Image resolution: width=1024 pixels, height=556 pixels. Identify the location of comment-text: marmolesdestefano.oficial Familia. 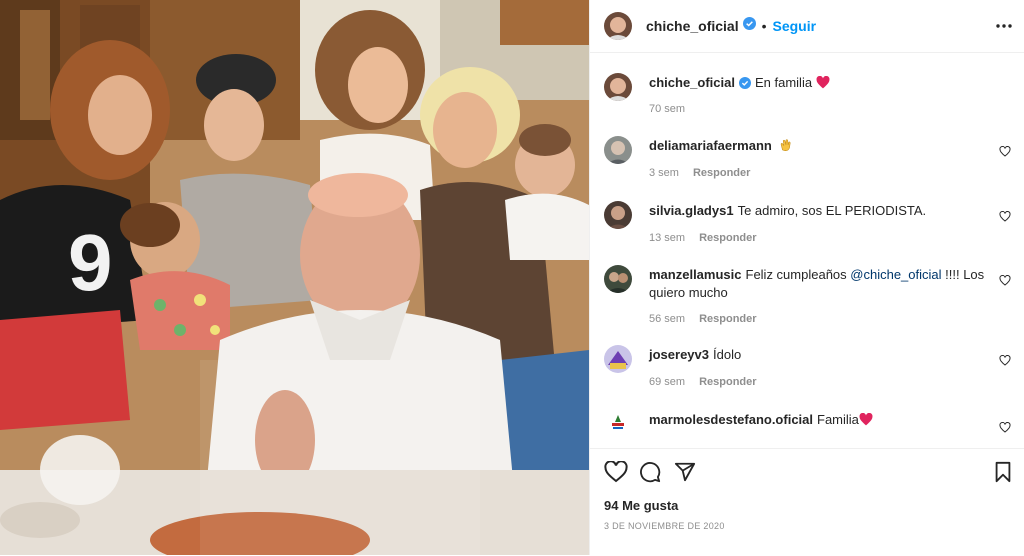
(817, 420).